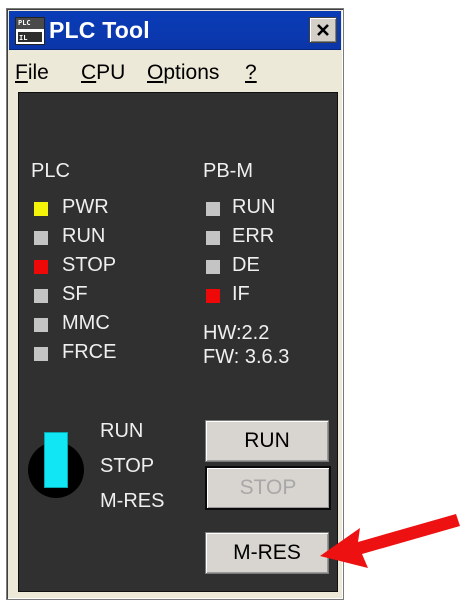 This screenshot has width=467, height=602. Describe the element at coordinates (56, 460) in the screenshot. I see `mode-switch-indicator` at that location.